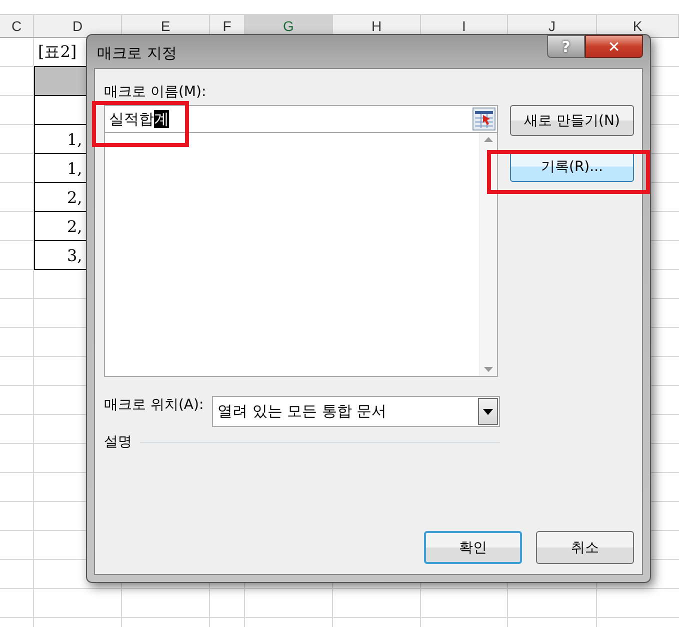 The width and height of the screenshot is (679, 627). I want to click on dropdown-caret-icon, so click(488, 411).